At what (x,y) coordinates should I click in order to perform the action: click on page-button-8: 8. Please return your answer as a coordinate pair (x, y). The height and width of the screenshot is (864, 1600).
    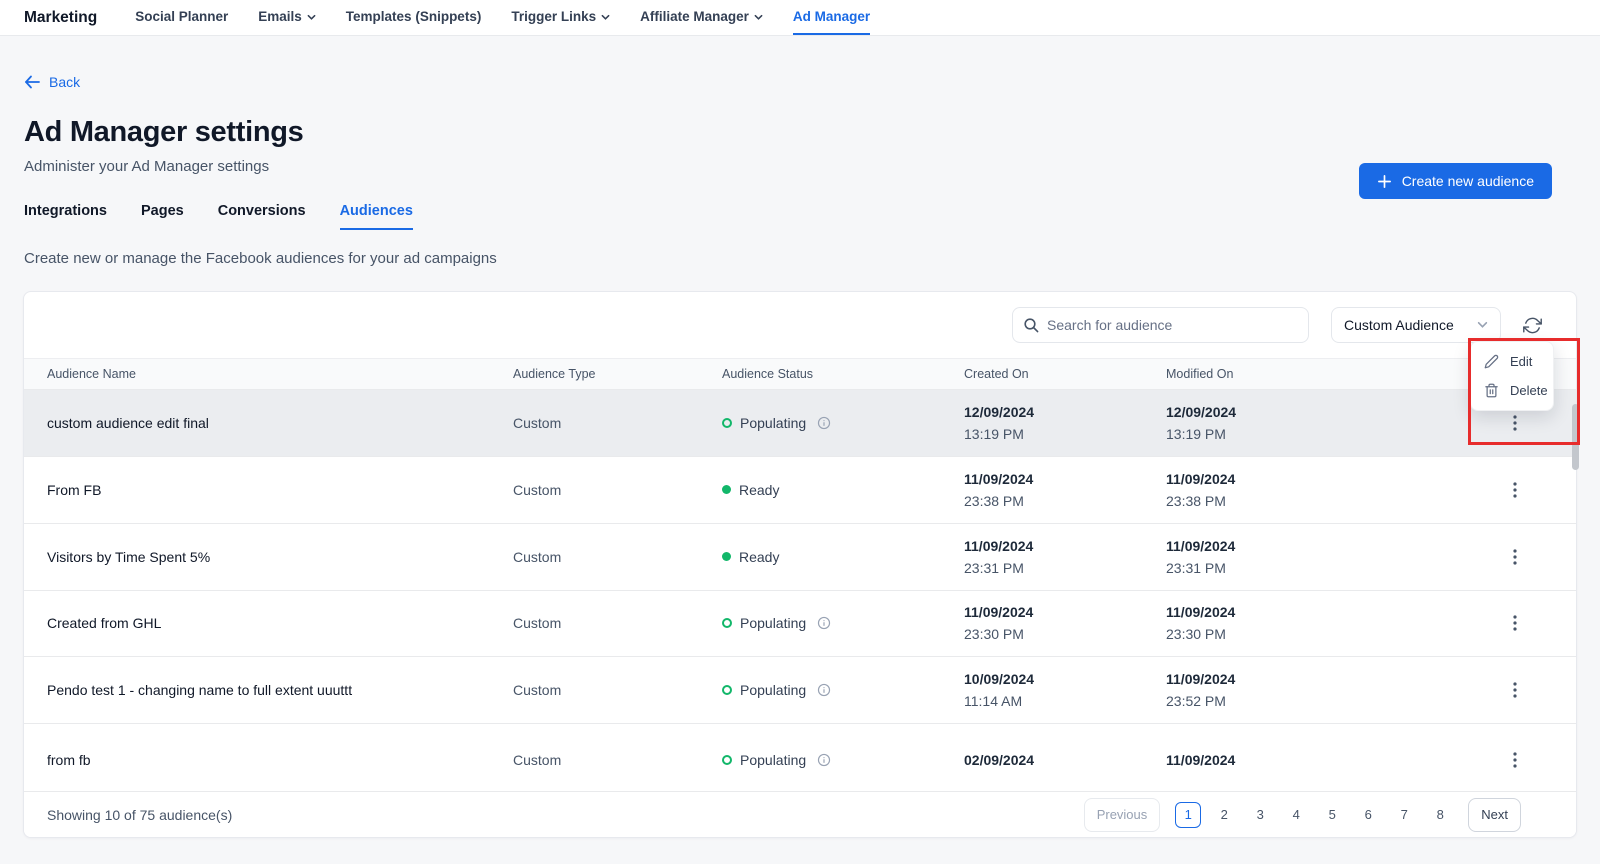
    Looking at the image, I should click on (1440, 814).